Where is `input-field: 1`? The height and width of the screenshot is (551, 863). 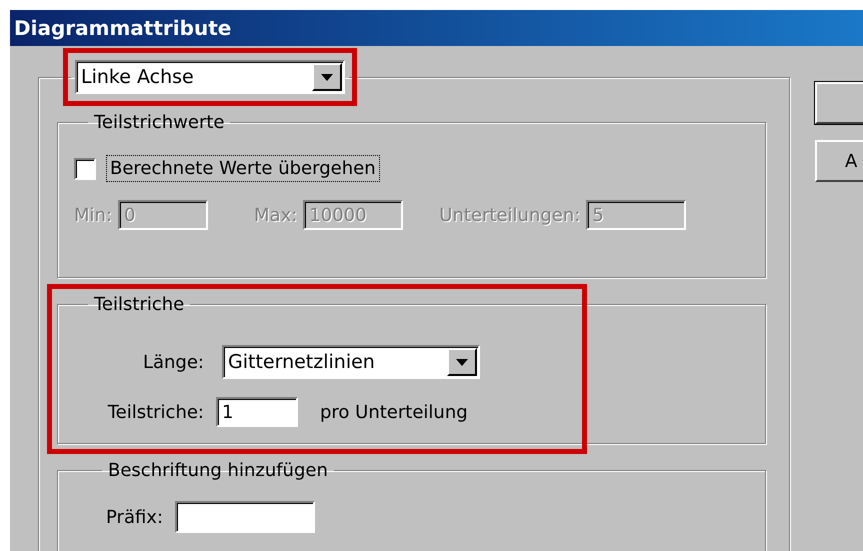 input-field: 1 is located at coordinates (257, 412).